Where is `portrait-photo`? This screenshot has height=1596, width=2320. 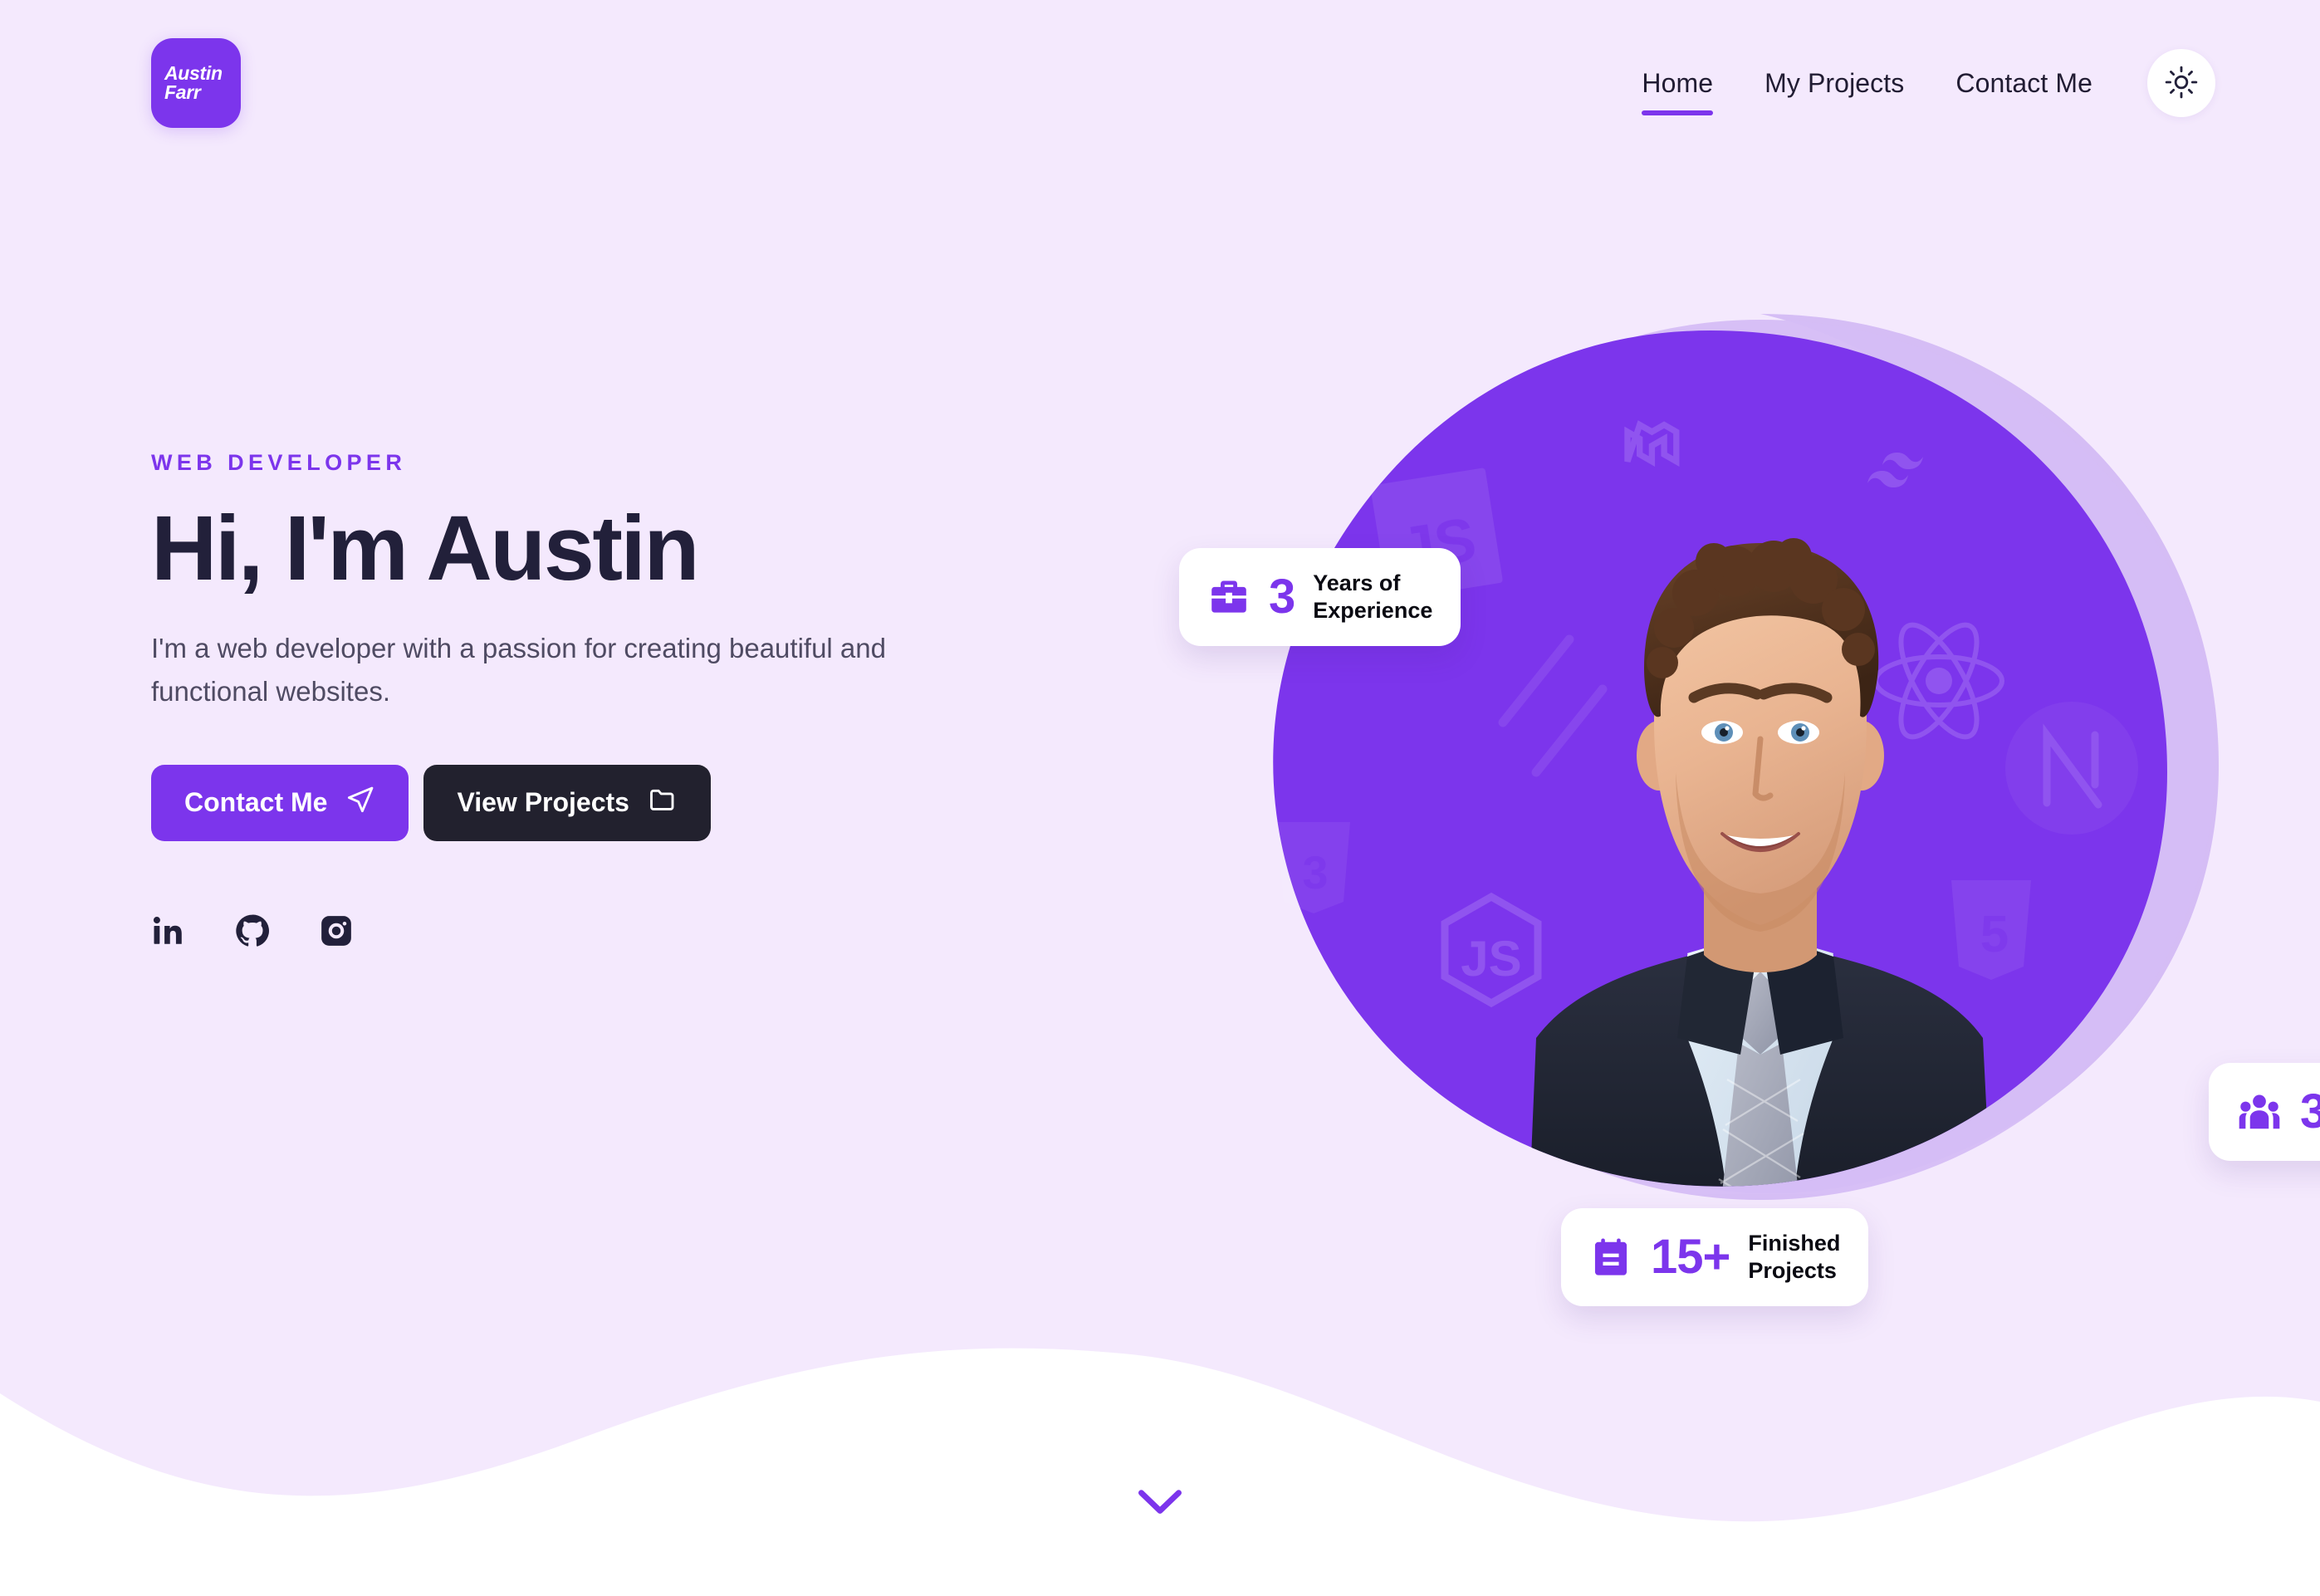
portrait-photo is located at coordinates (1760, 862).